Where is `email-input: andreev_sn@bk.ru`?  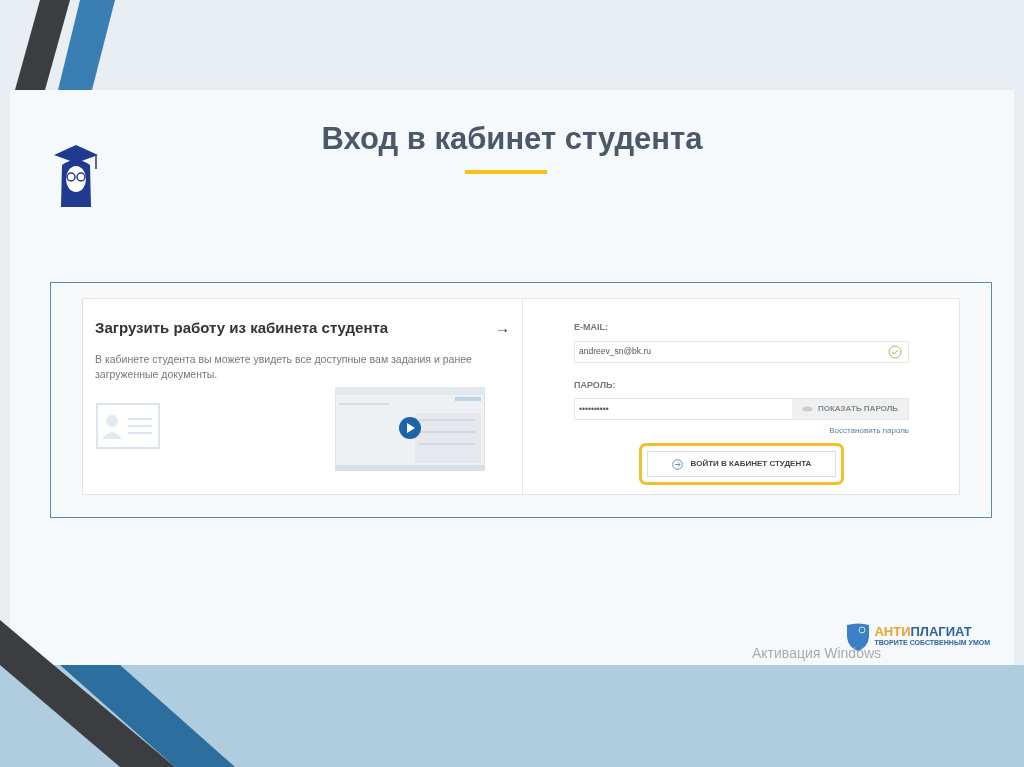 email-input: andreev_sn@bk.ru is located at coordinates (731, 351).